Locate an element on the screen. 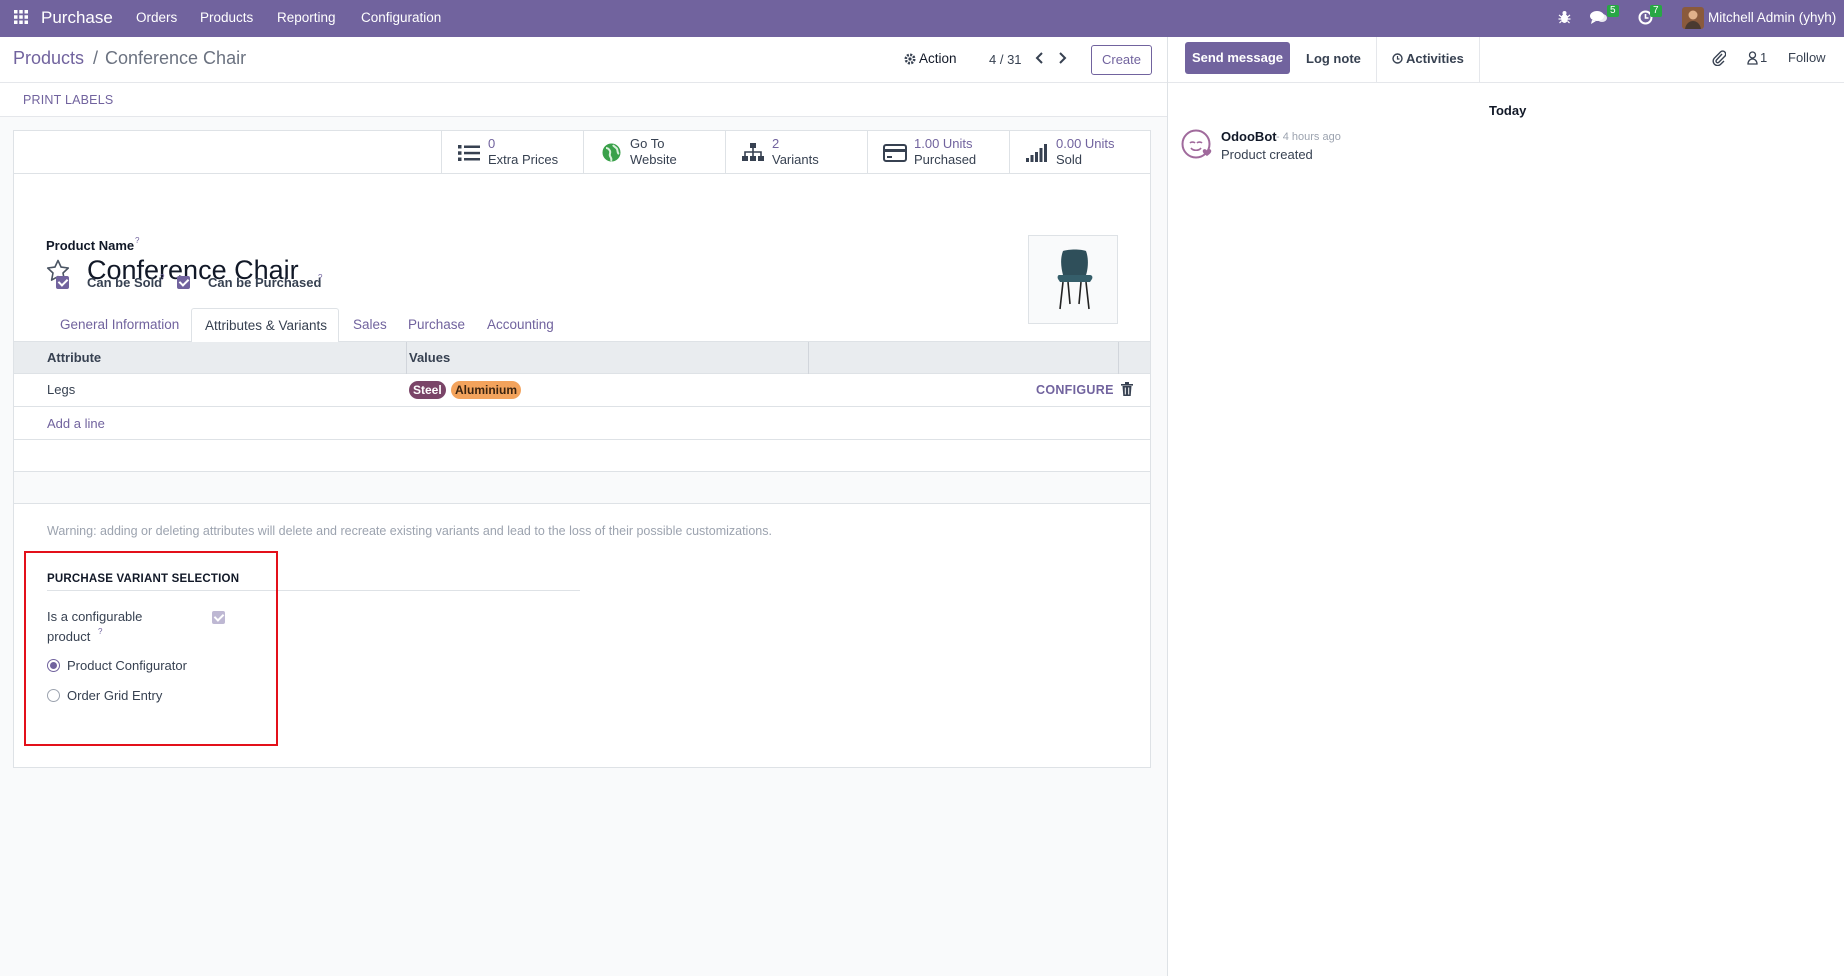 Image resolution: width=1844 pixels, height=976 pixels. clock-icon is located at coordinates (1397, 58).